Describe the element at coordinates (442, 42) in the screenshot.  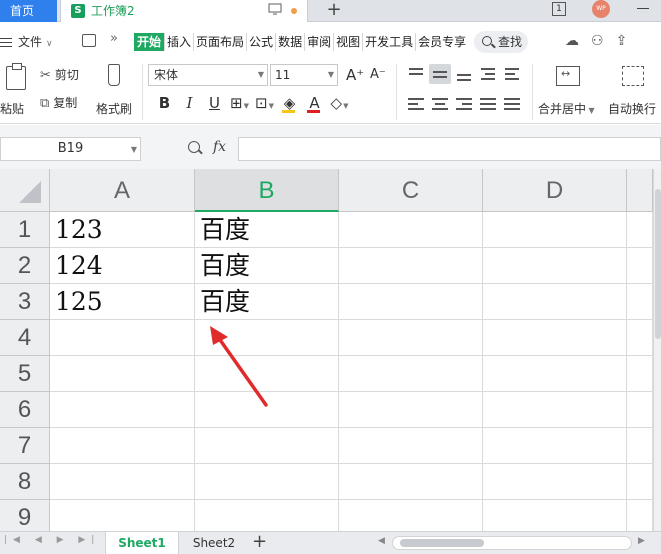
I see `tab-member: 会员专享` at that location.